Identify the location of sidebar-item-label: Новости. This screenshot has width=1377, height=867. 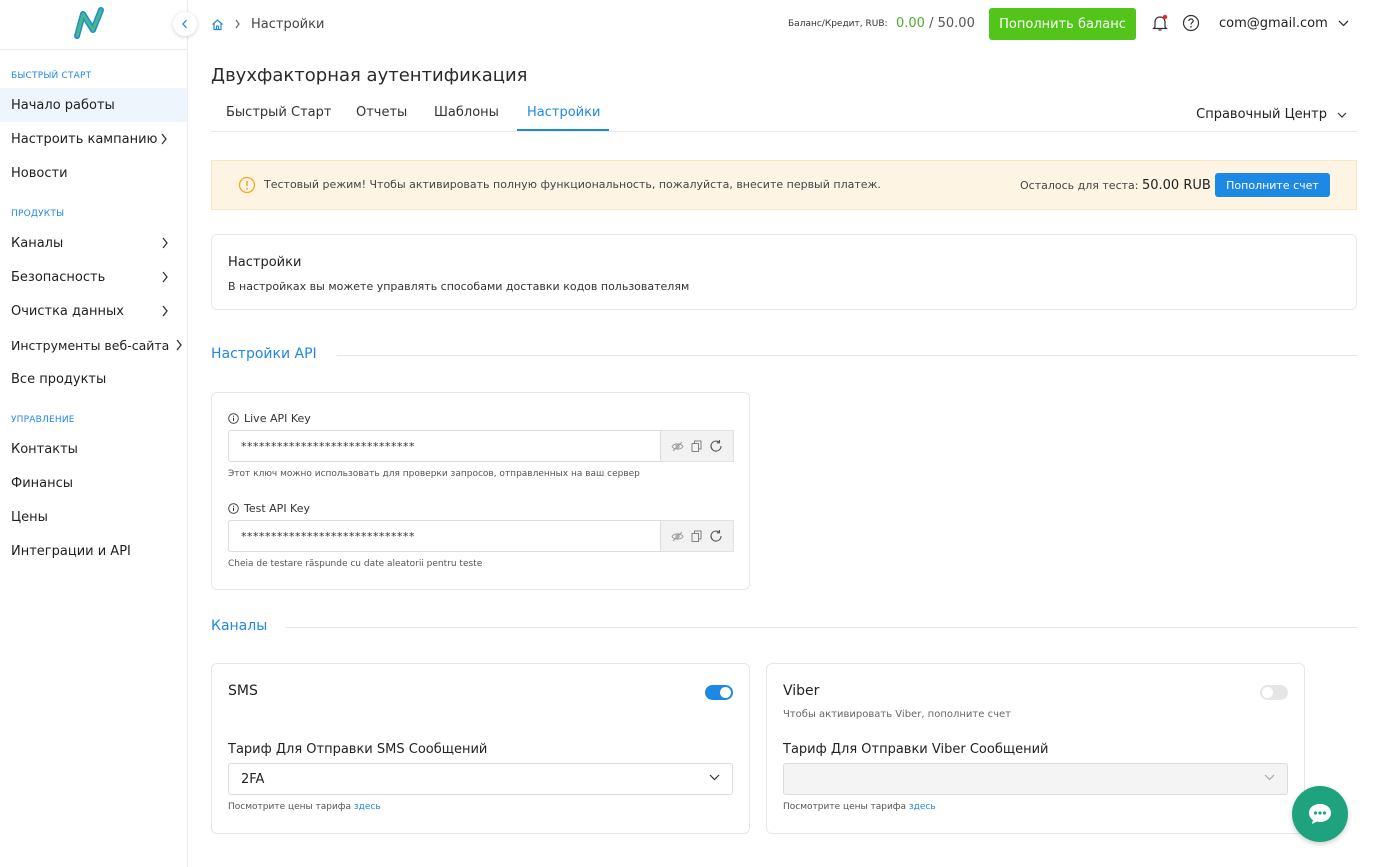
(39, 173).